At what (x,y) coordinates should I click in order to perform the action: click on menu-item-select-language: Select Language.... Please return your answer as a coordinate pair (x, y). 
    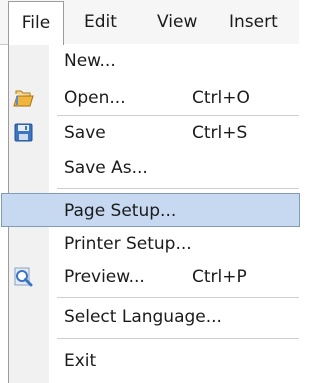
    Looking at the image, I should click on (154, 317).